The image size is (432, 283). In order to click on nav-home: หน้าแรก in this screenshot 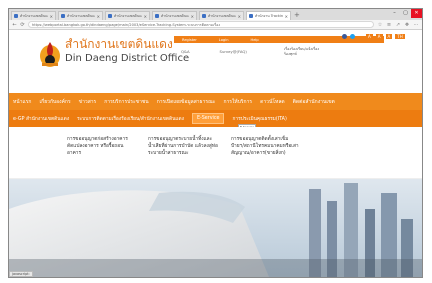, I will do `click(22, 102)`.